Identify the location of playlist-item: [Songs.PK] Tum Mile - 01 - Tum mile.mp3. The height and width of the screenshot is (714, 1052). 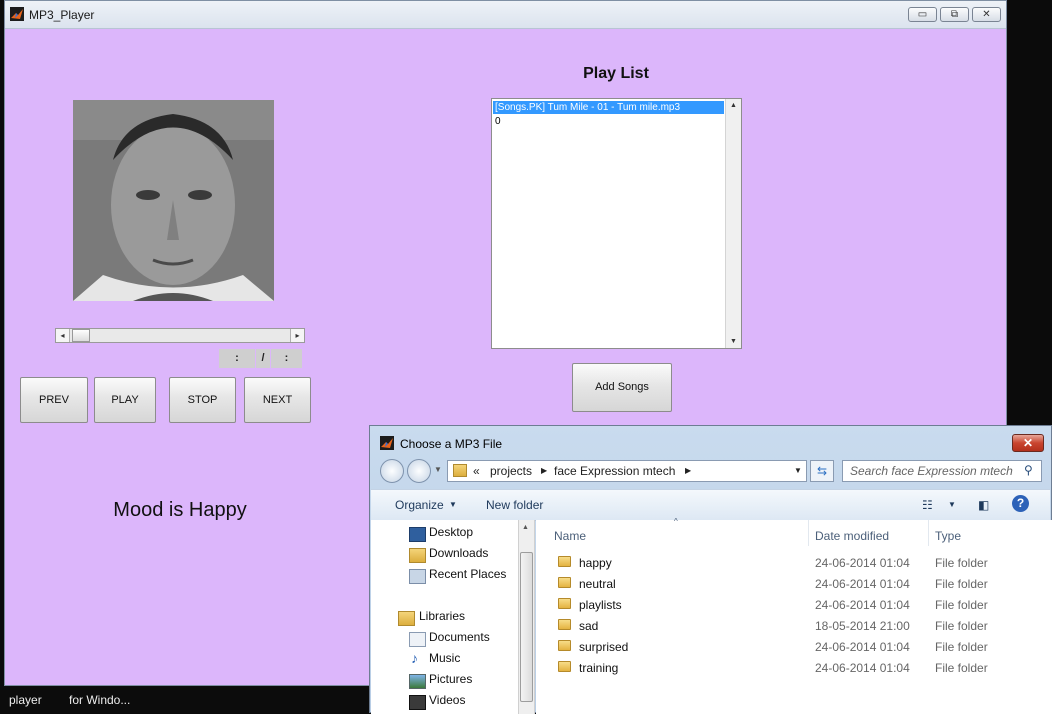
(608, 107).